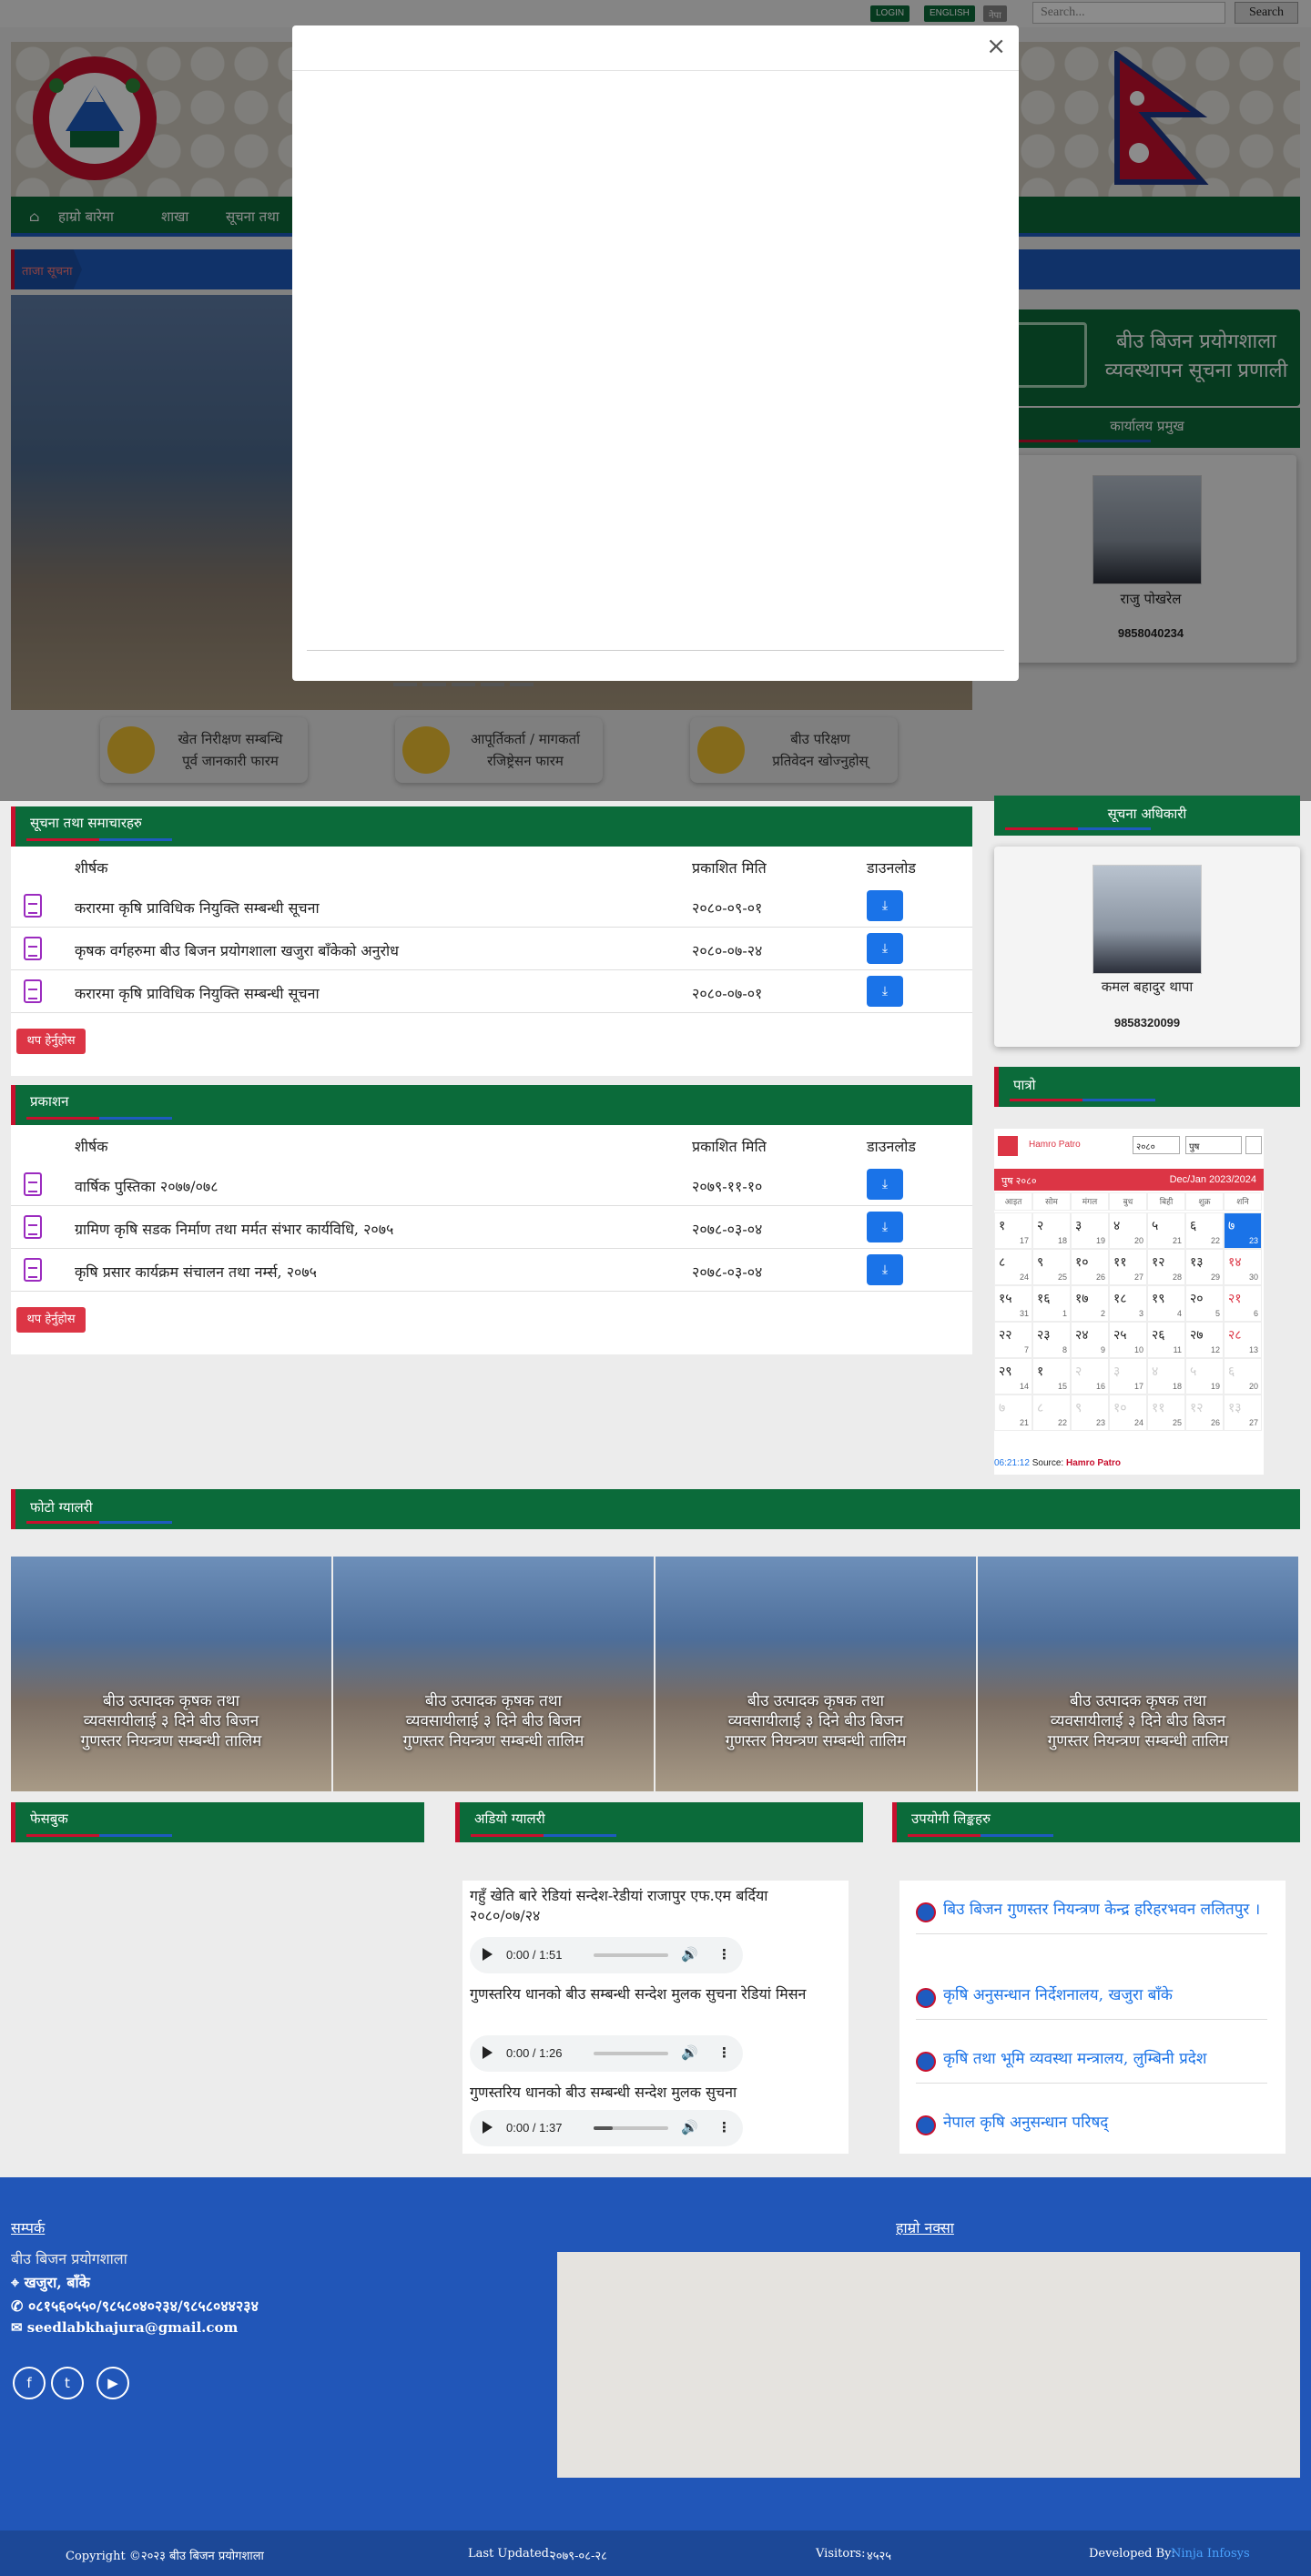 The height and width of the screenshot is (2576, 1311). I want to click on year-select: २०८०, so click(1156, 1145).